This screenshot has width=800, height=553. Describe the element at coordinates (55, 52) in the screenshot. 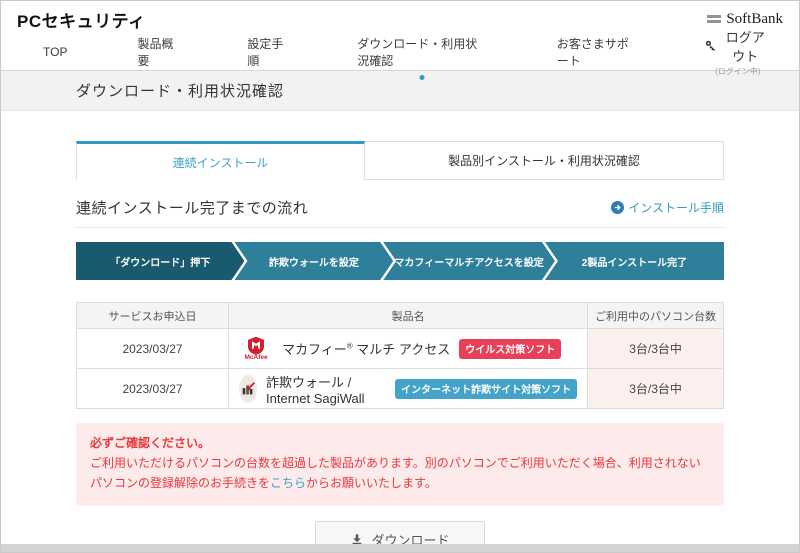

I see `nav-item-top: TOP` at that location.